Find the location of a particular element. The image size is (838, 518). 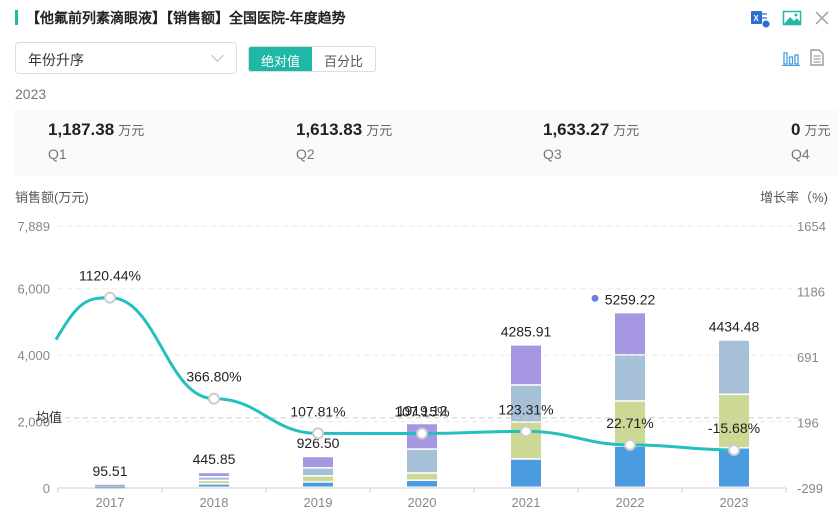

growth-label: -15.68% is located at coordinates (734, 428).